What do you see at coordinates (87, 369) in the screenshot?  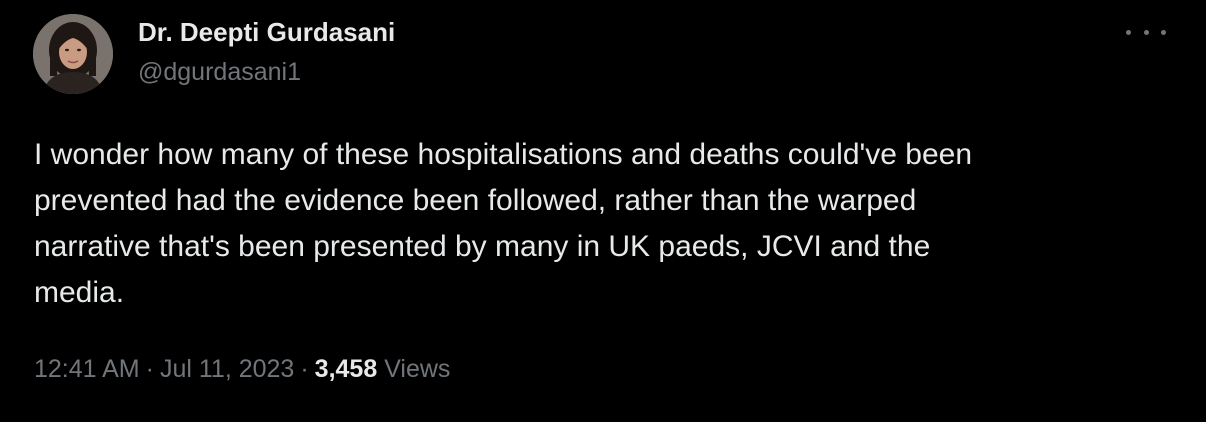 I see `tweet-time: 12:41 AM` at bounding box center [87, 369].